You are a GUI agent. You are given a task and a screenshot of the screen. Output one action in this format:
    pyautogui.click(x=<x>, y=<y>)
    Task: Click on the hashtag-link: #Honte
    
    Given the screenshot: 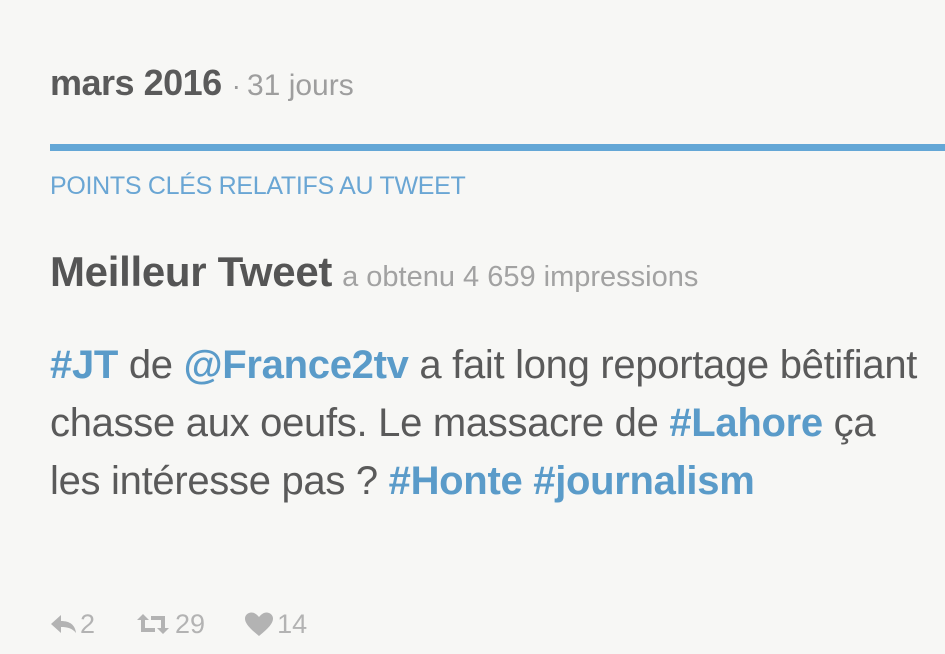 What is the action you would take?
    pyautogui.click(x=456, y=481)
    